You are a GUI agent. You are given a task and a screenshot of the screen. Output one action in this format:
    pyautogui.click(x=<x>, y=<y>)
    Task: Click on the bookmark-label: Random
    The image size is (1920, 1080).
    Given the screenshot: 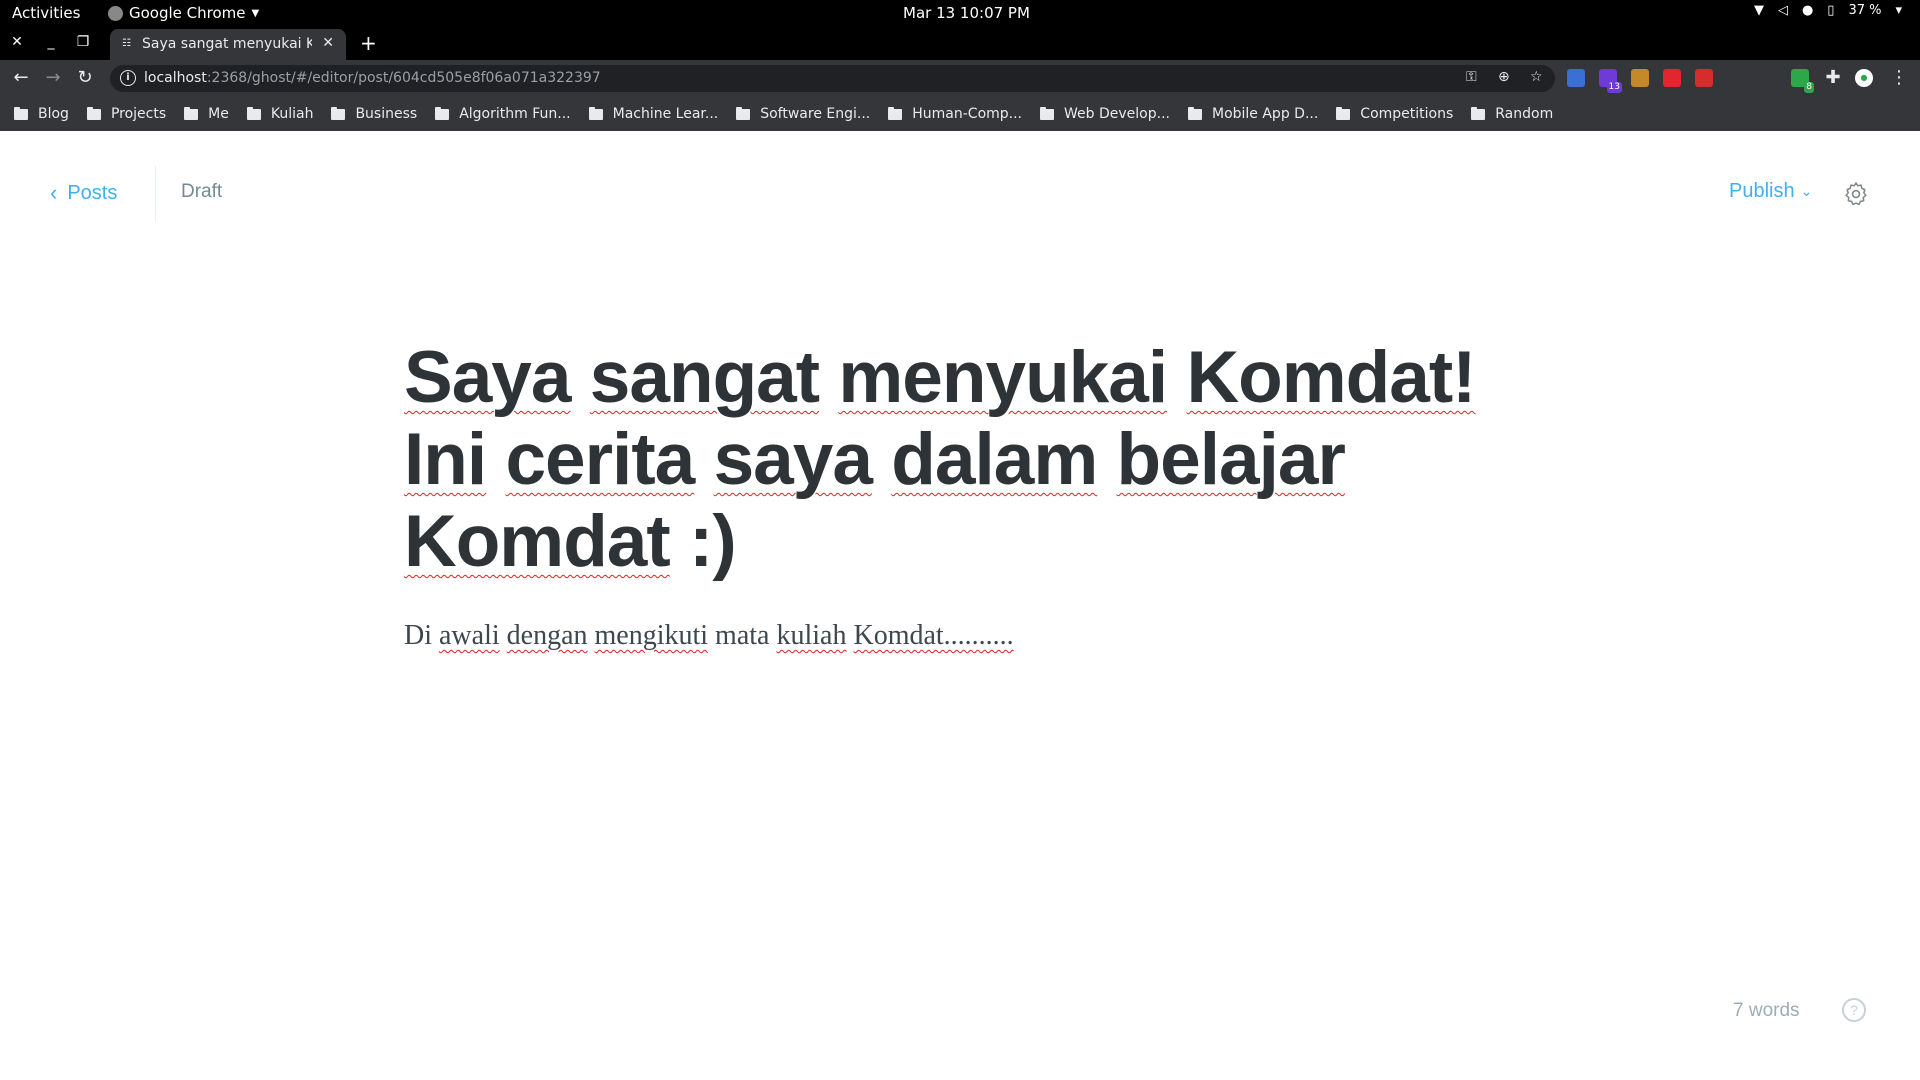 What is the action you would take?
    pyautogui.click(x=1524, y=114)
    